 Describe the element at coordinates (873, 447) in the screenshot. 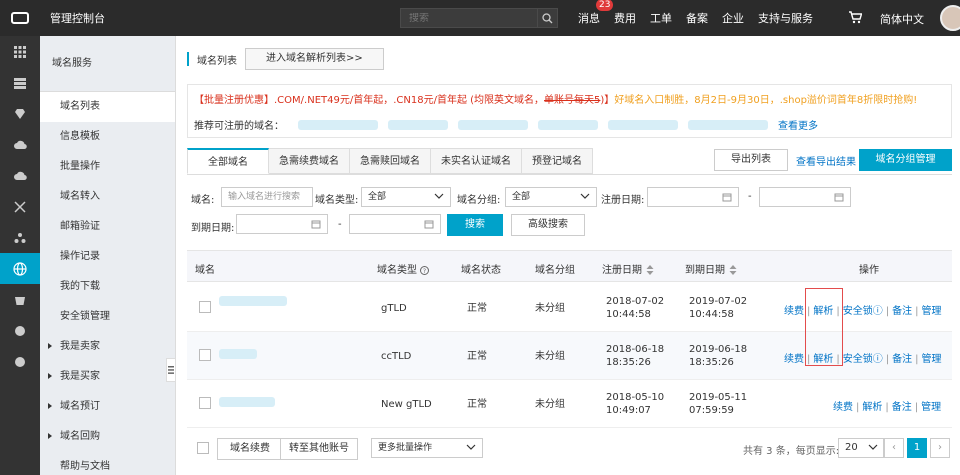

I see `chevron-down-icon` at that location.